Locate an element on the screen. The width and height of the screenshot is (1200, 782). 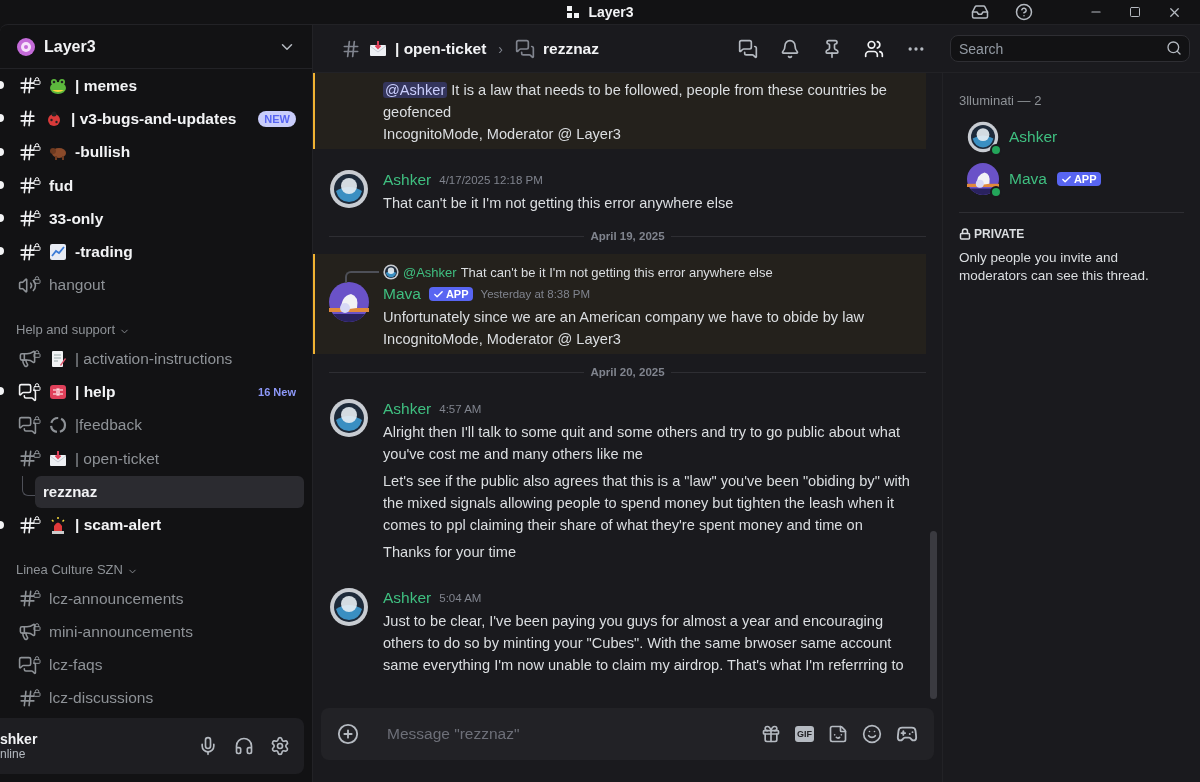
envelope-icon is located at coordinates (58, 458).